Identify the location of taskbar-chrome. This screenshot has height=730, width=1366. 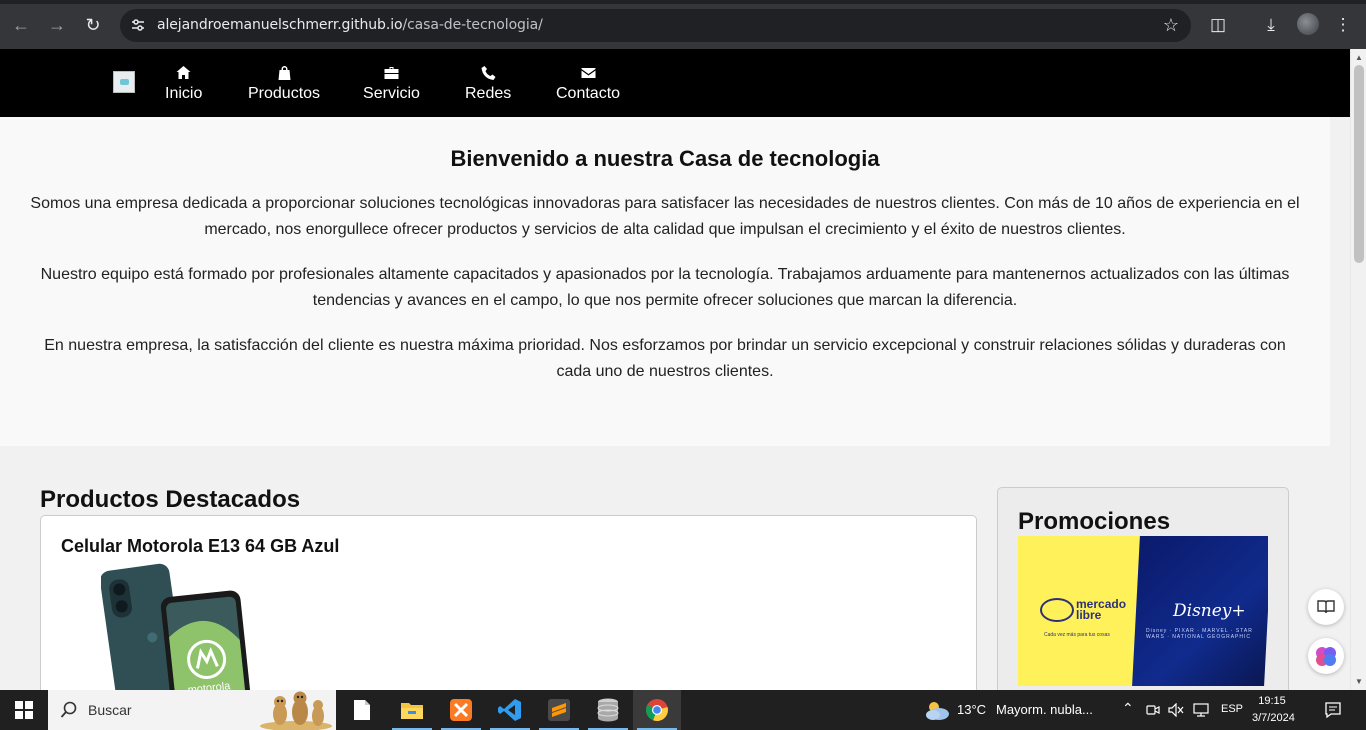
(657, 710).